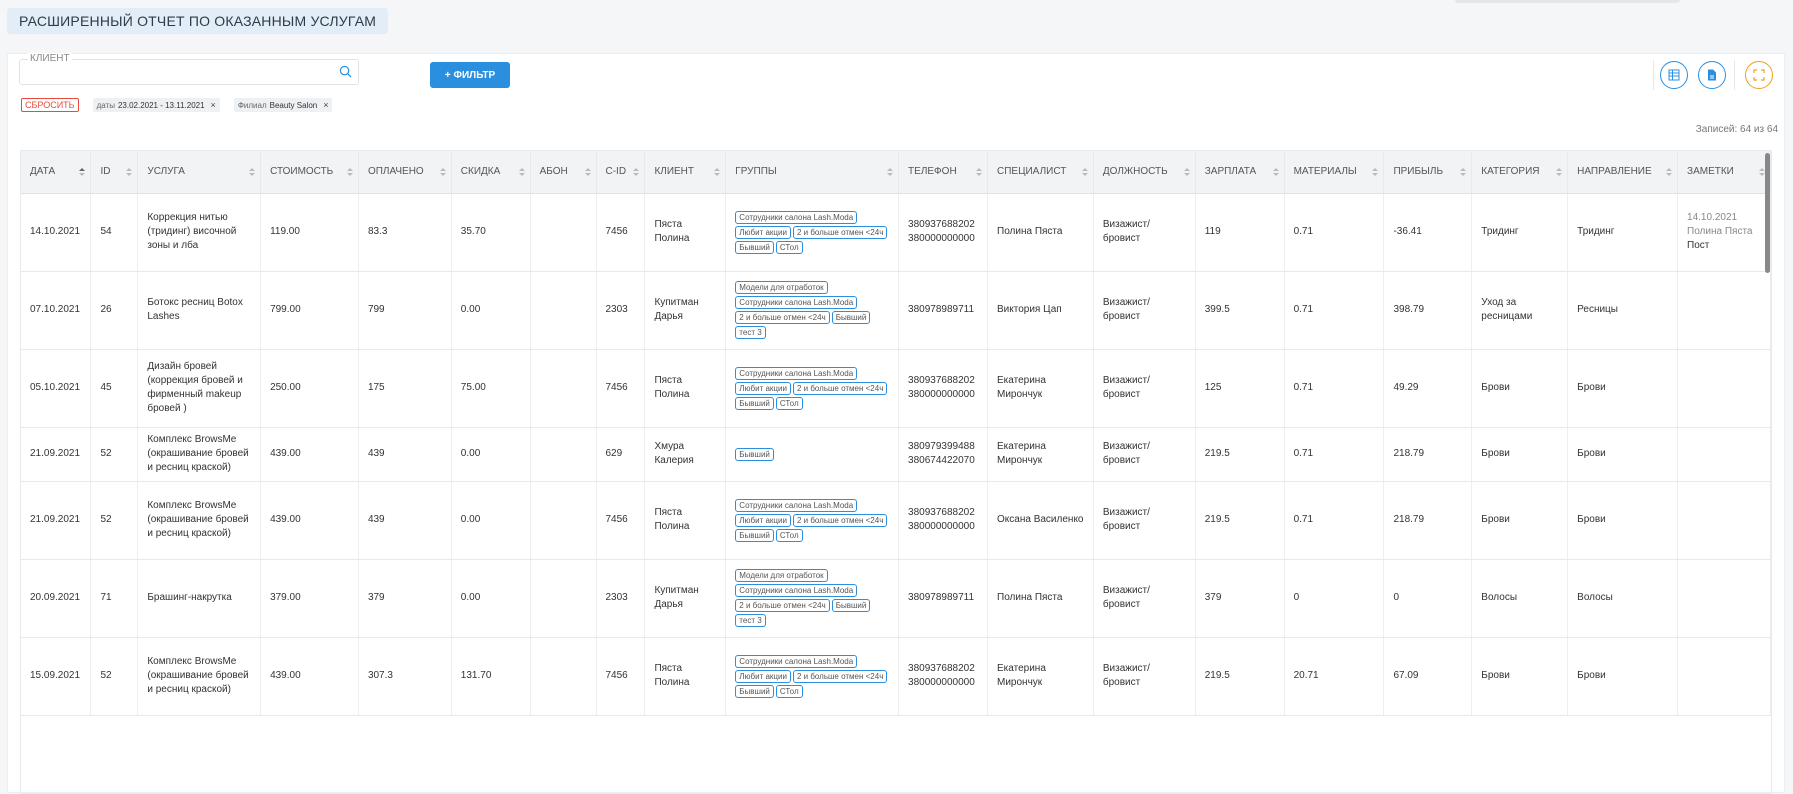 Image resolution: width=1793 pixels, height=794 pixels. What do you see at coordinates (491, 388) in the screenshot?
I see `discount-cell: 75.00` at bounding box center [491, 388].